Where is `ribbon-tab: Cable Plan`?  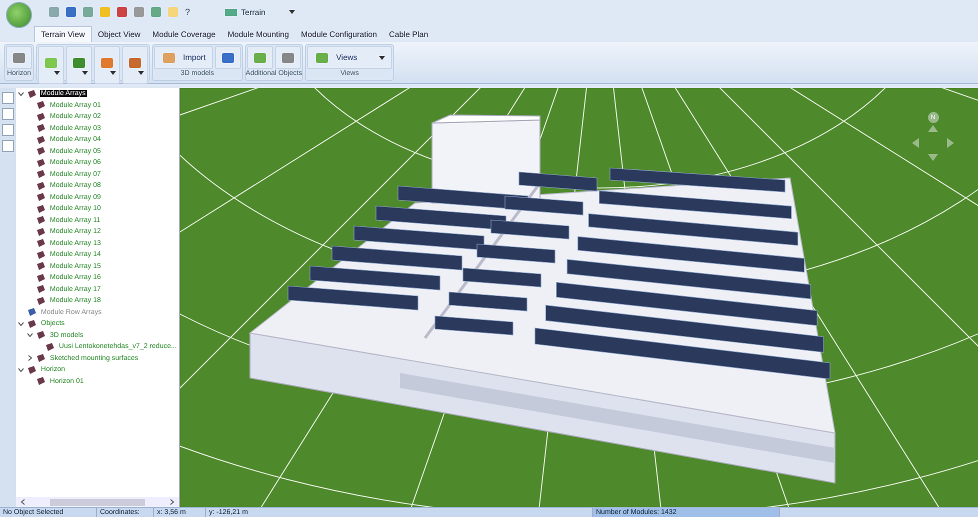
ribbon-tab: Cable Plan is located at coordinates (408, 34).